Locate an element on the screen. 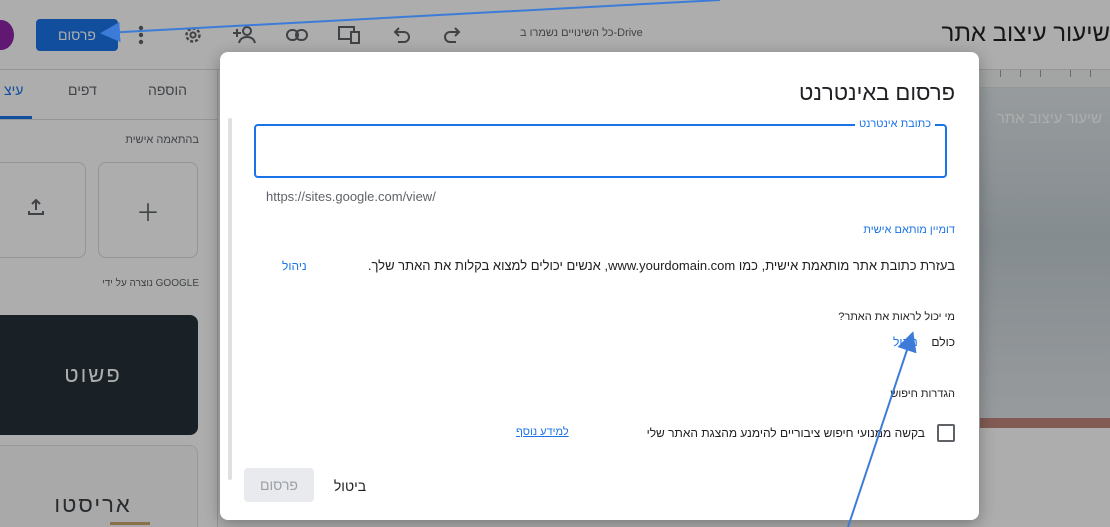 The height and width of the screenshot is (527, 1110). dialog-scrollbar is located at coordinates (230, 299).